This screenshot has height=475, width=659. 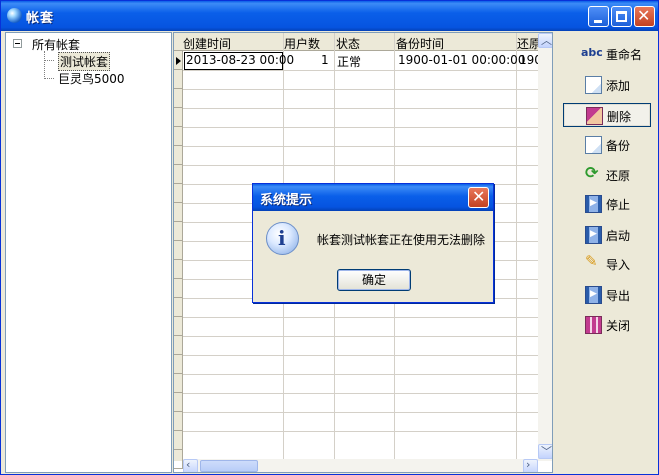 What do you see at coordinates (607, 115) in the screenshot?
I see `delete-button: 删除` at bounding box center [607, 115].